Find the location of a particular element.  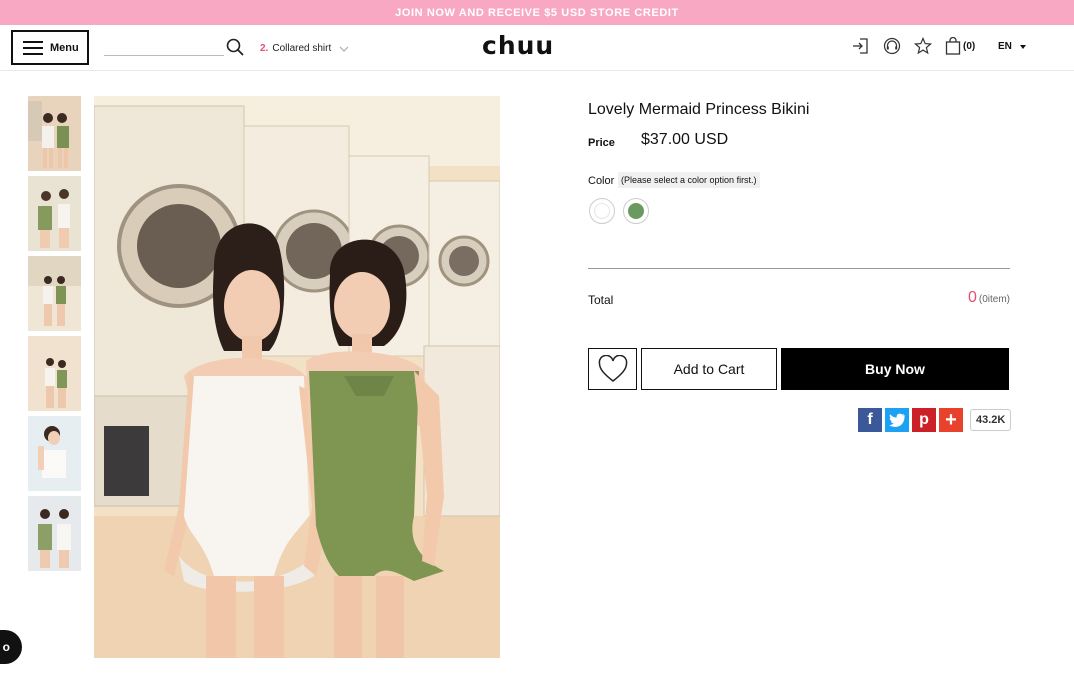

facebook-share-button: f is located at coordinates (870, 420).